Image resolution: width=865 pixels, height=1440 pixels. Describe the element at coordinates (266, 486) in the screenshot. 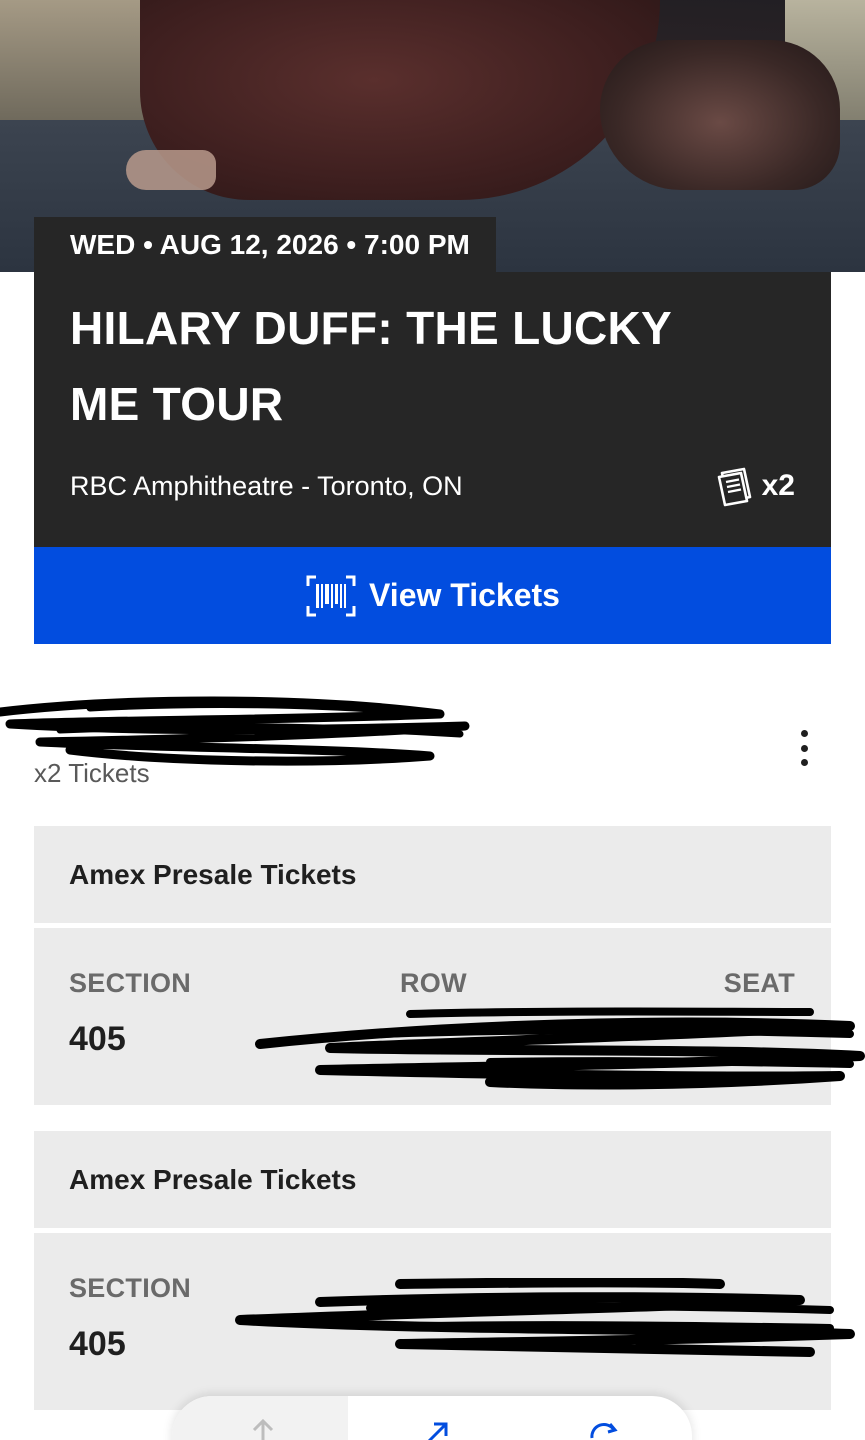

I see `event-venue: RBC Amphitheatre - Toronto, ON` at that location.